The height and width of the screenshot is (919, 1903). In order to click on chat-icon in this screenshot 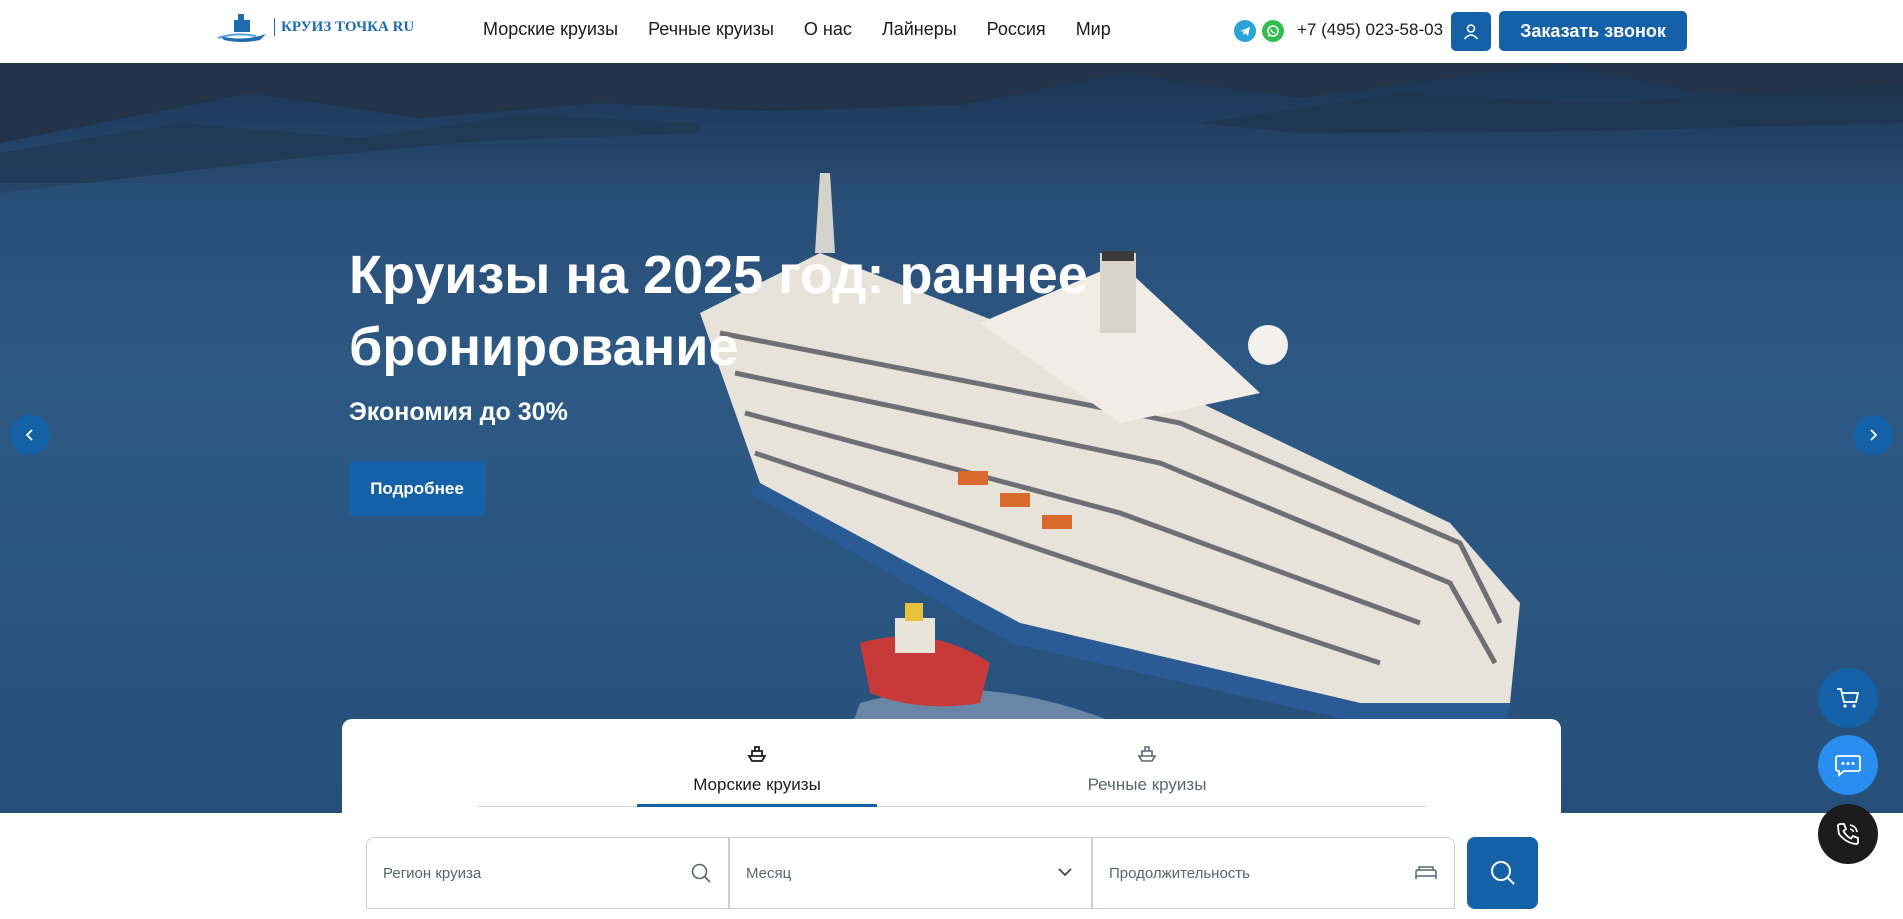, I will do `click(1848, 766)`.